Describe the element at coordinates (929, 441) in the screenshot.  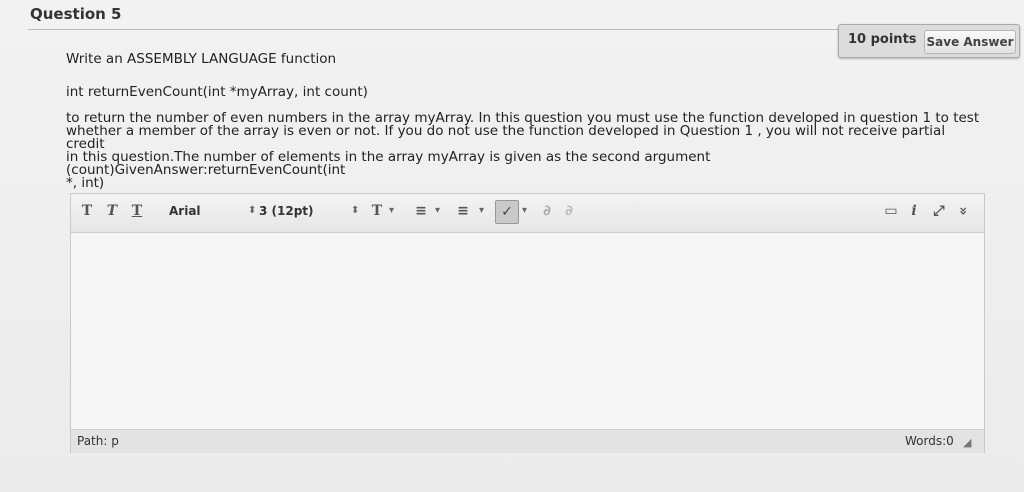
I see `word-count: Words:0` at that location.